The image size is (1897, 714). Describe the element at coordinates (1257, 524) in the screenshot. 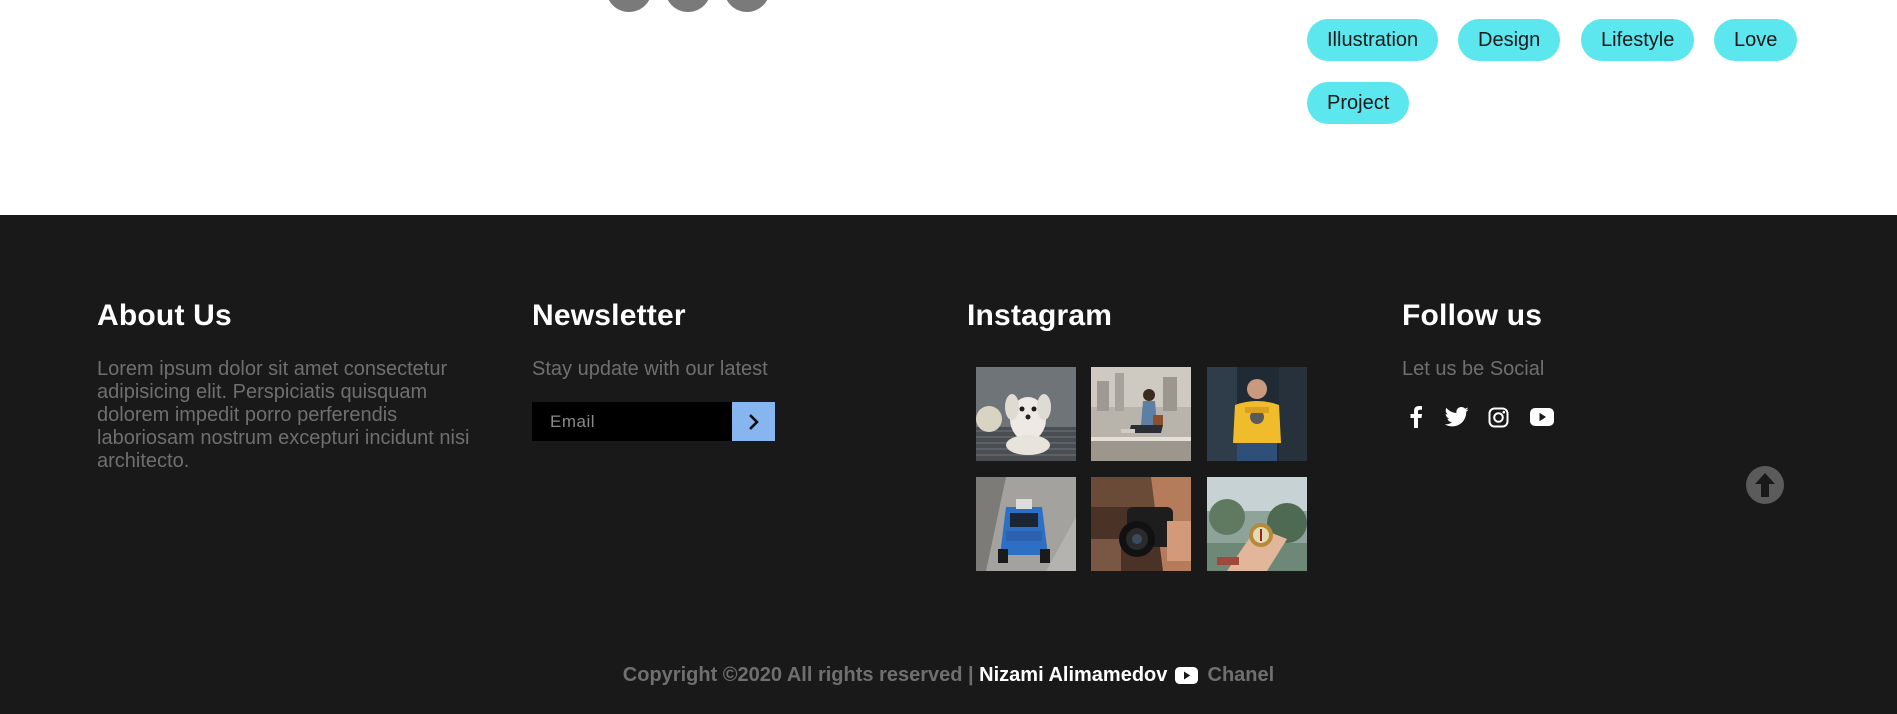

I see `instagram-photo-compass` at that location.